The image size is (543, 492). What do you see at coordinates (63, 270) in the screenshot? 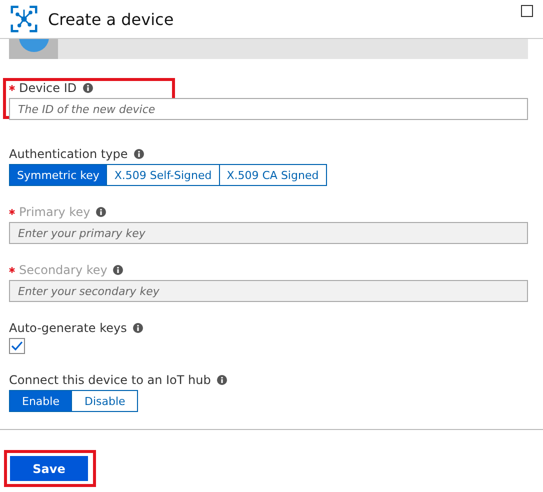
I see `field-label: Secondary key` at bounding box center [63, 270].